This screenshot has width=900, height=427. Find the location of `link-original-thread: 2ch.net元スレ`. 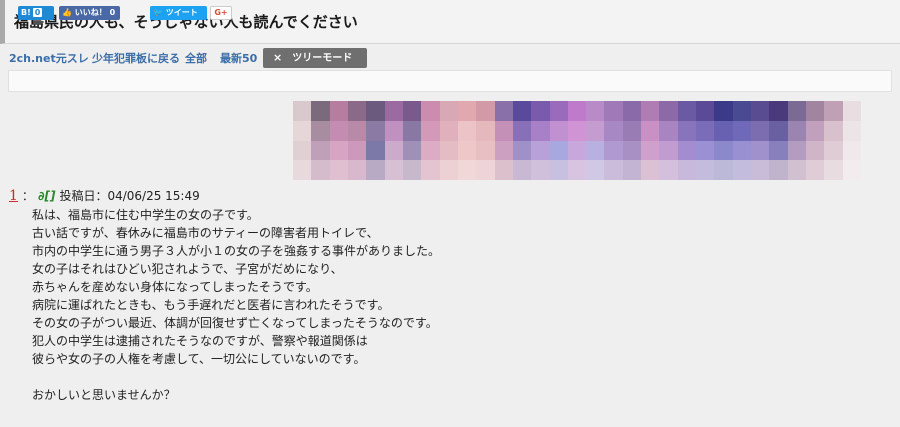

link-original-thread: 2ch.net元スレ is located at coordinates (49, 58).